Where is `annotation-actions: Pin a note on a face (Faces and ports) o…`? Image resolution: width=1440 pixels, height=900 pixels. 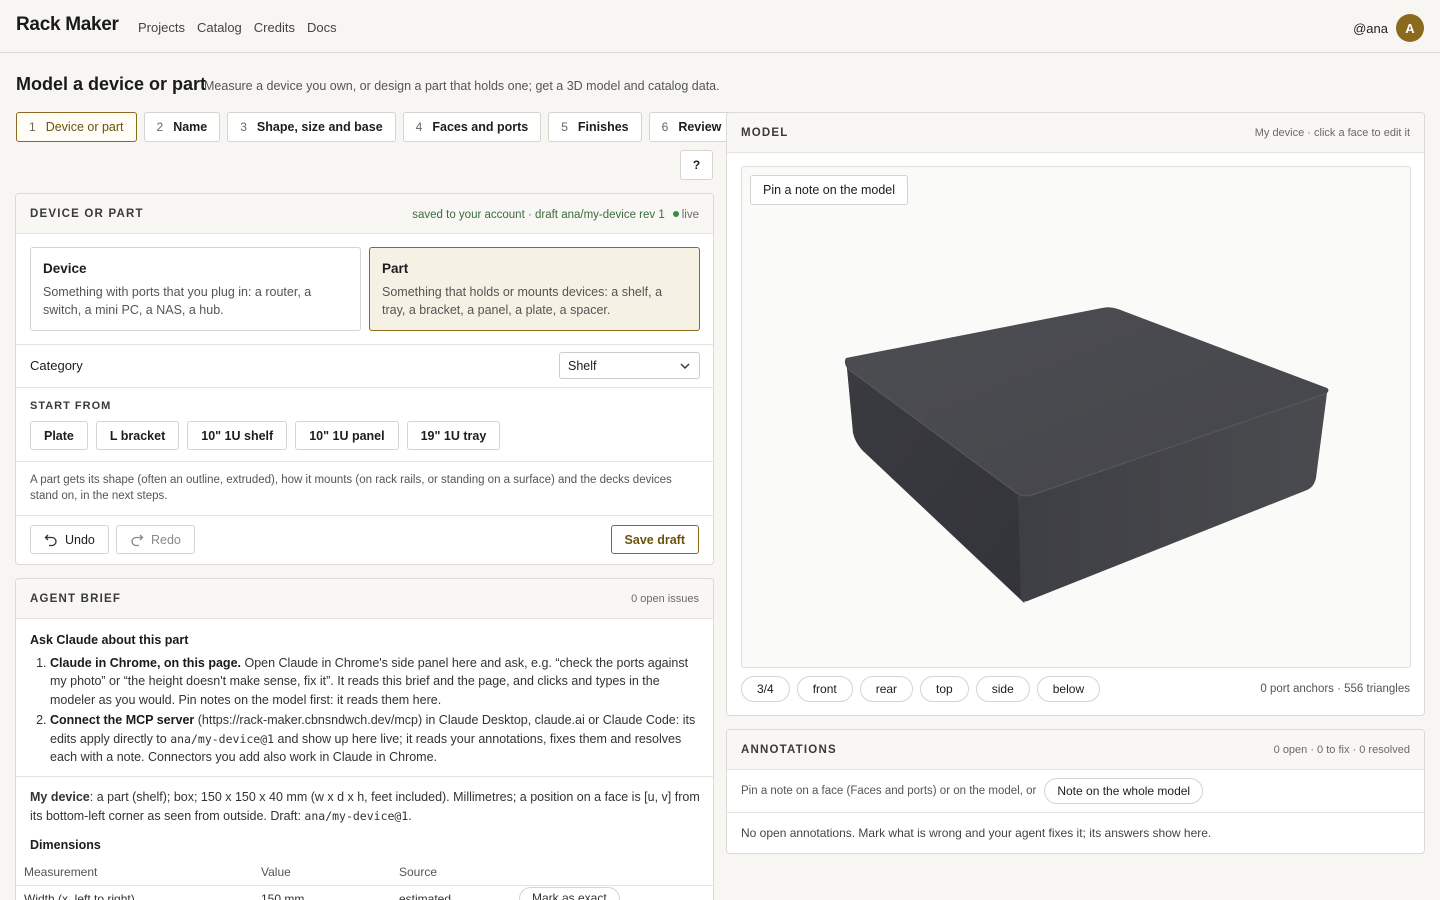 annotation-actions: Pin a note on a face (Faces and ports) o… is located at coordinates (972, 791).